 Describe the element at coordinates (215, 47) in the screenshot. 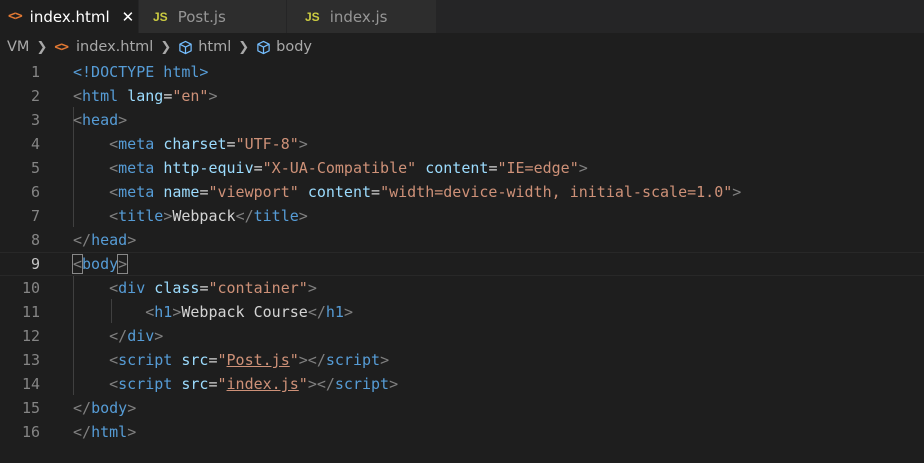

I see `breadcrumb-element-label: html` at that location.